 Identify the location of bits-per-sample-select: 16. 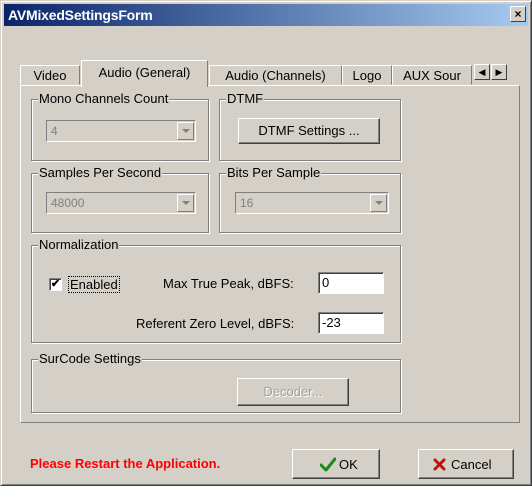
(312, 203).